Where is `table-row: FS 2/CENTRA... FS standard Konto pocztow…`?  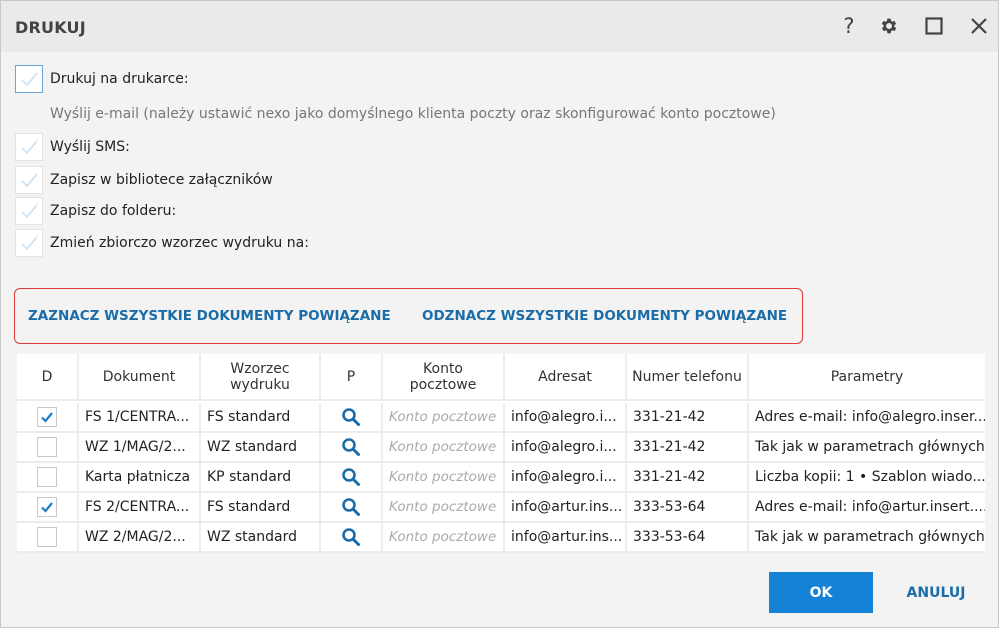
table-row: FS 2/CENTRA... FS standard Konto pocztow… is located at coordinates (501, 508).